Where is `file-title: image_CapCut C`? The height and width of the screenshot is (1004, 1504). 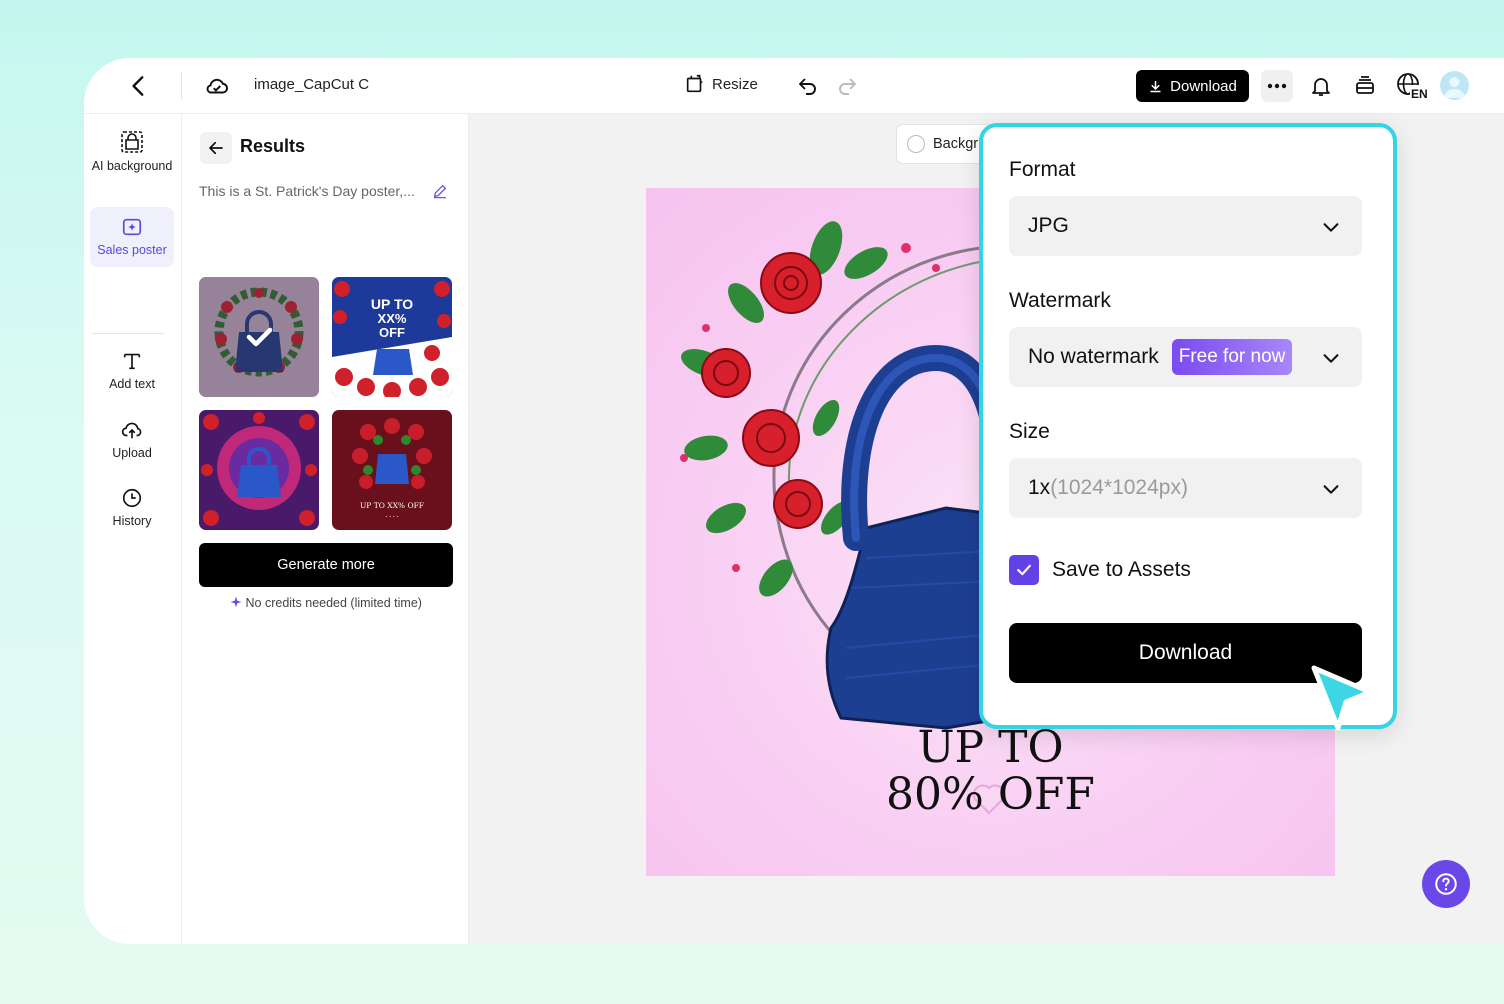 file-title: image_CapCut C is located at coordinates (311, 84).